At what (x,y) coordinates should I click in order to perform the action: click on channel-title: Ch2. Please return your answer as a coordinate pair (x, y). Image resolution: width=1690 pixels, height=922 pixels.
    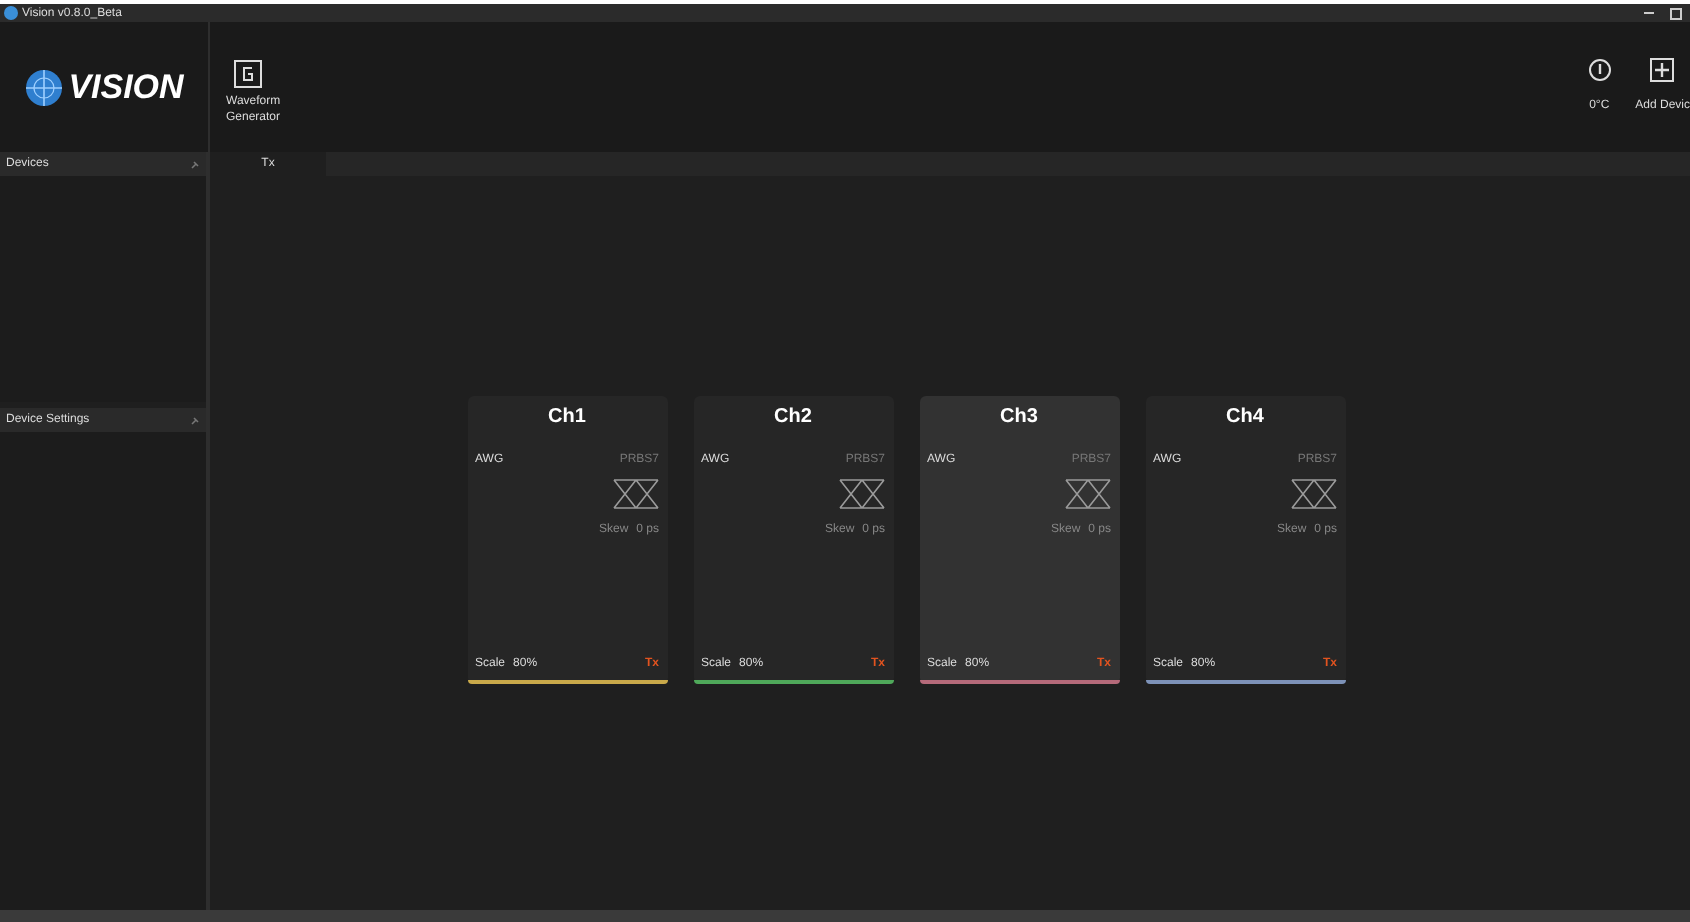
    Looking at the image, I should click on (793, 417).